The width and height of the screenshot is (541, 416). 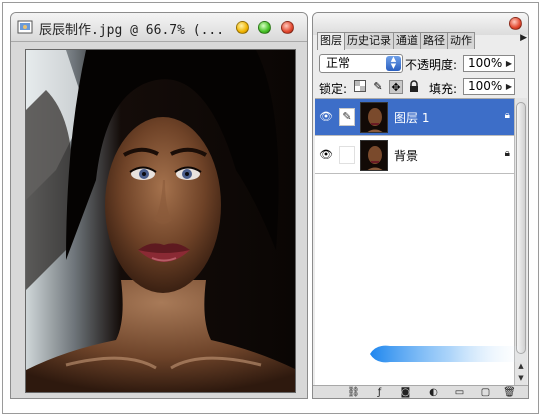 What do you see at coordinates (347, 117) in the screenshot?
I see `paintbrush-icon: ✎` at bounding box center [347, 117].